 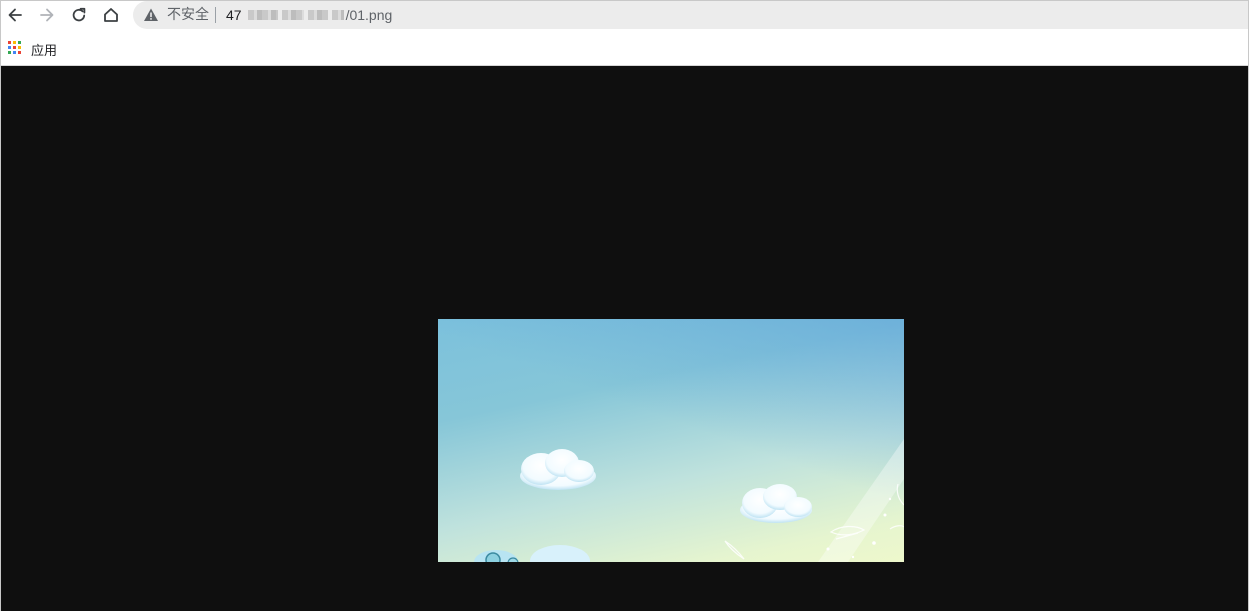 What do you see at coordinates (14, 47) in the screenshot?
I see `apps-grid-icon` at bounding box center [14, 47].